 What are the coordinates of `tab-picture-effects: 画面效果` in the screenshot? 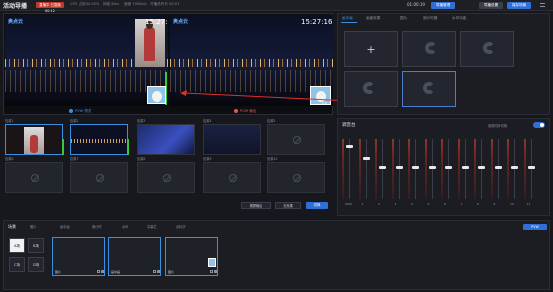 It's located at (373, 18).